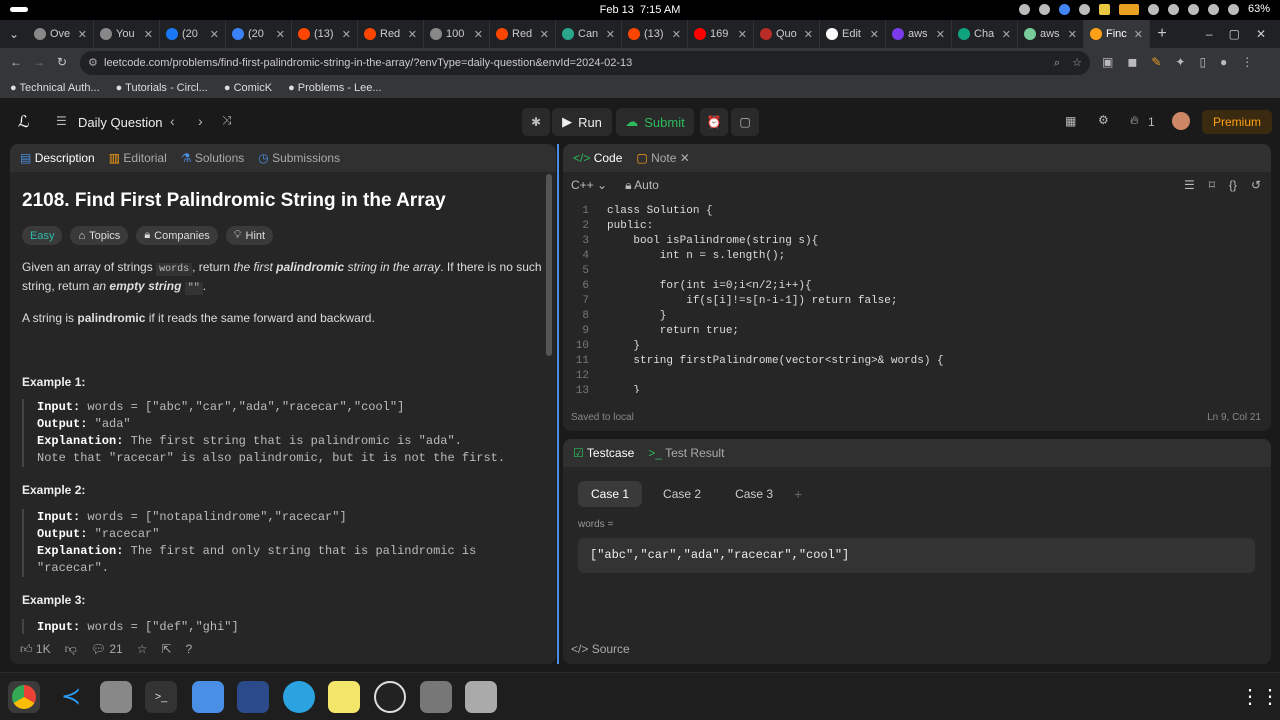  I want to click on new-tab-plus-icon: +, so click(1162, 34).